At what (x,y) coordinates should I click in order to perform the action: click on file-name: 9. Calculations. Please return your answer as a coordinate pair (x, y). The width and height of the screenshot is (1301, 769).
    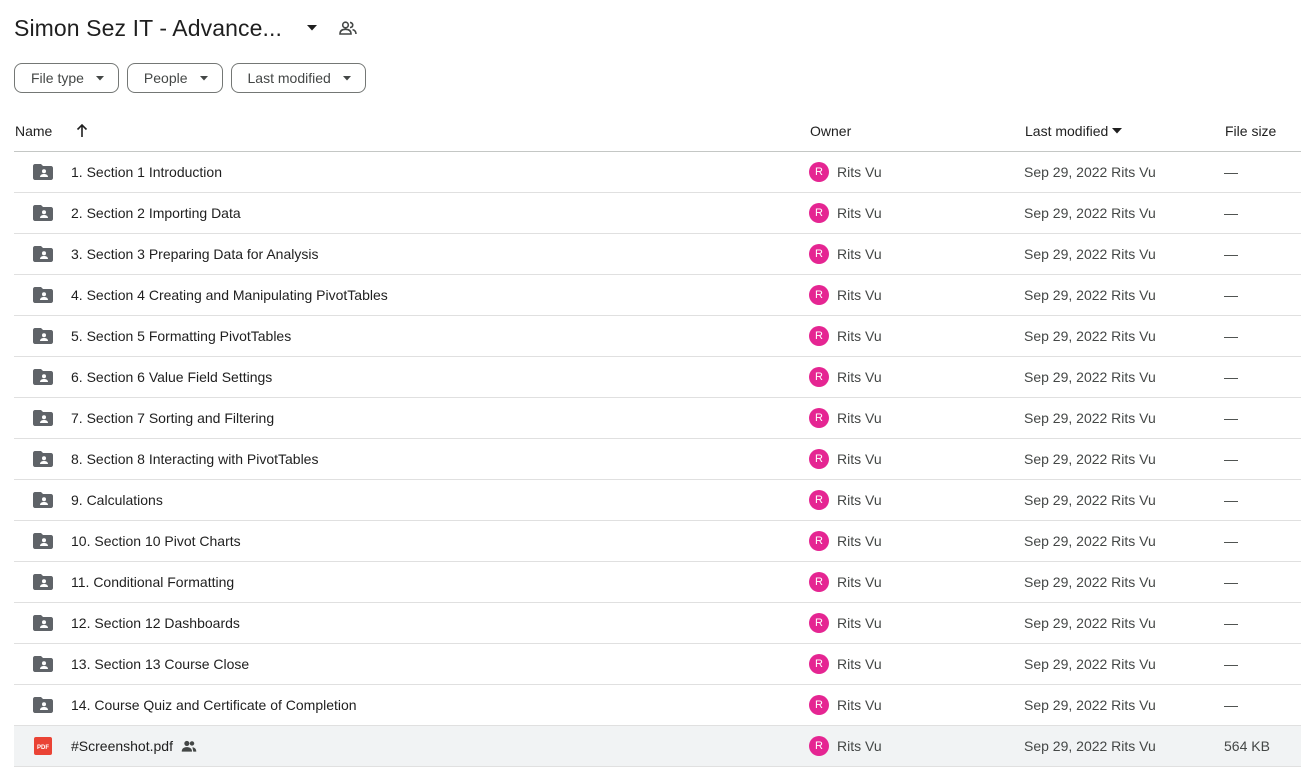
    Looking at the image, I should click on (117, 500).